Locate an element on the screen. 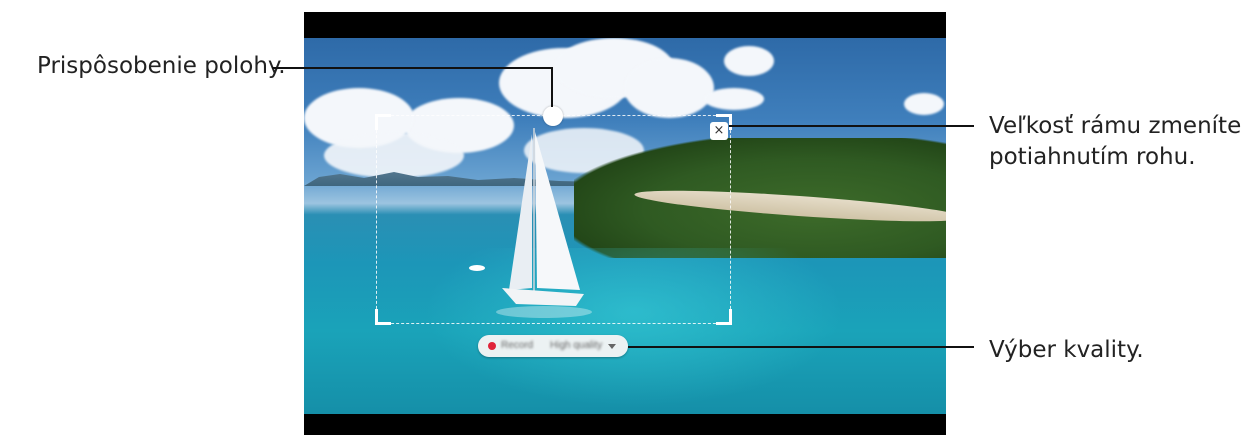 This screenshot has width=1243, height=436. leader-line-position-vertical is located at coordinates (552, 87).